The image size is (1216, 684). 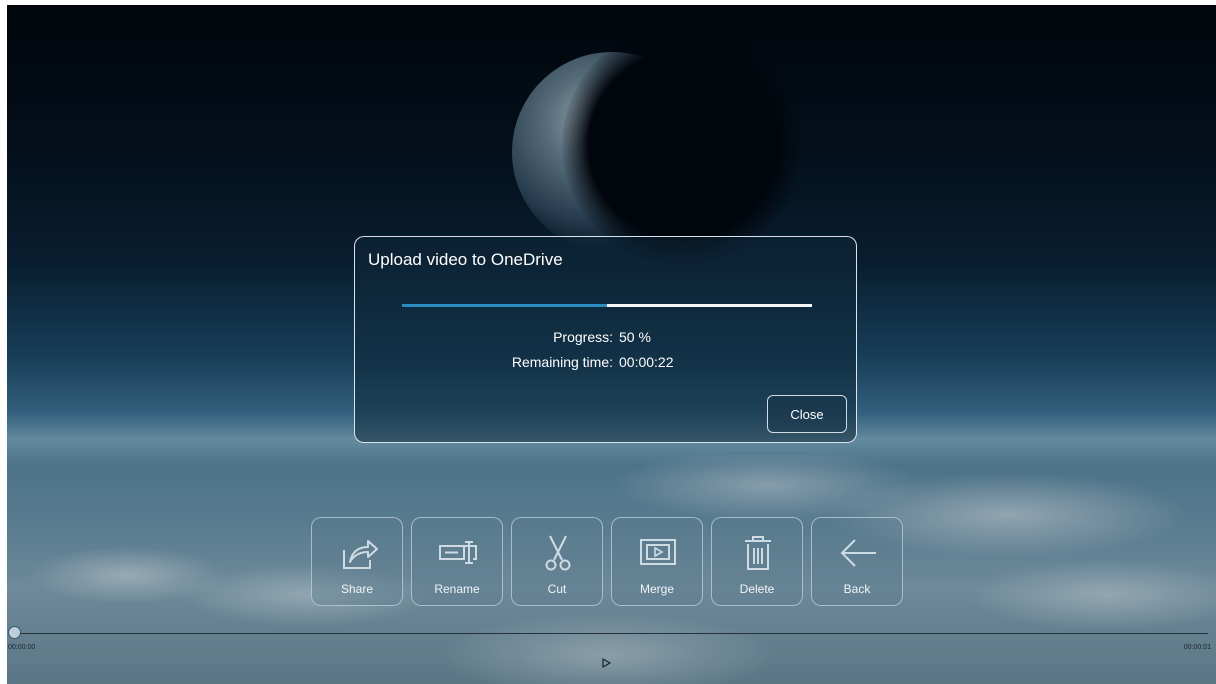 I want to click on cut-label: Cut, so click(x=557, y=589).